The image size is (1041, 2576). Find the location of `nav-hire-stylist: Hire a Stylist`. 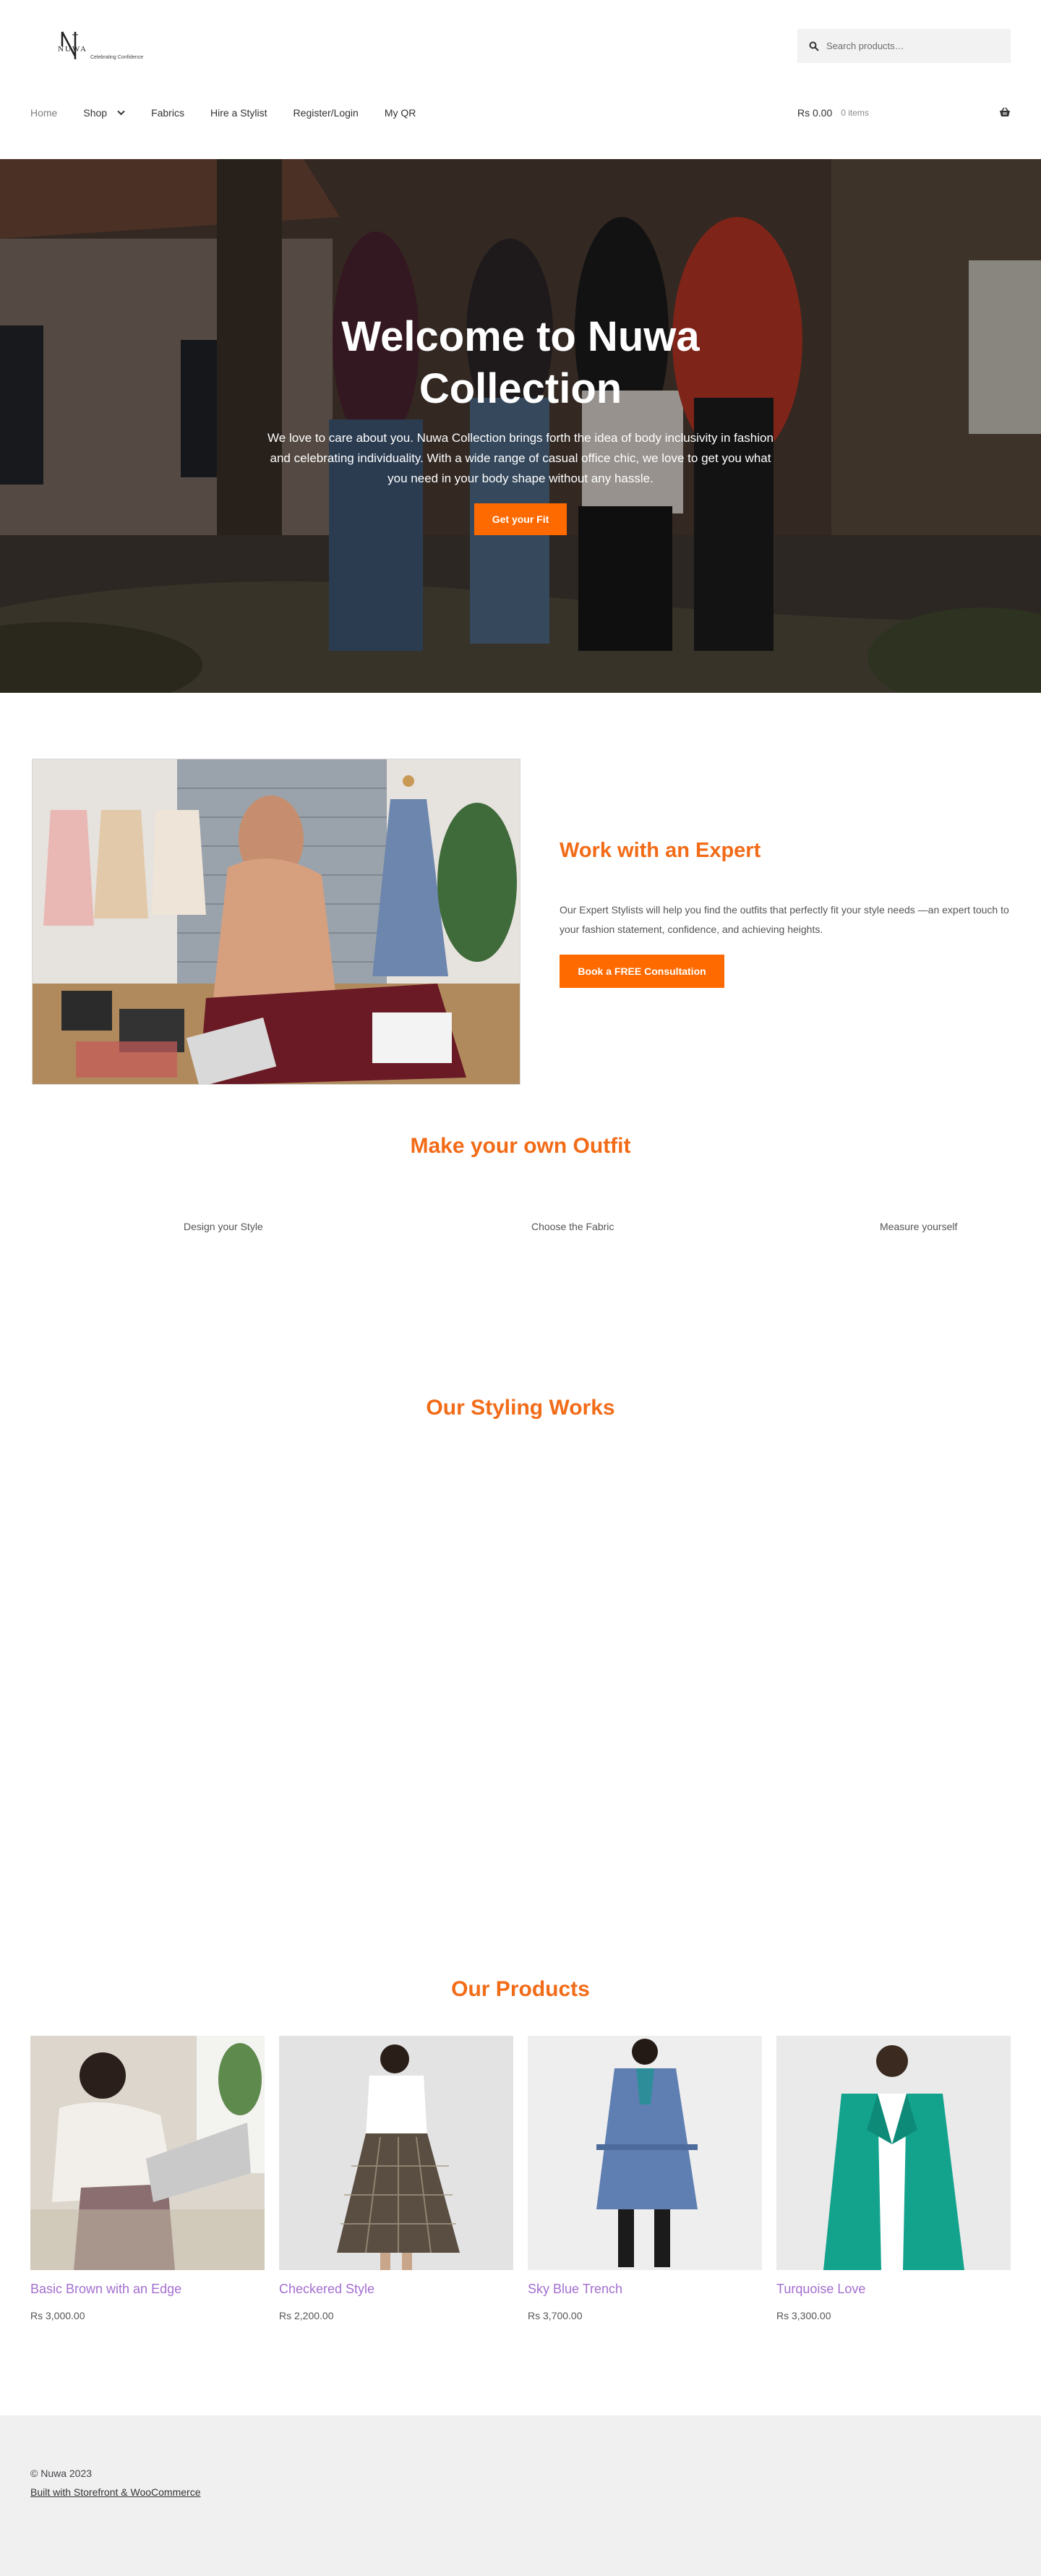

nav-hire-stylist: Hire a Stylist is located at coordinates (238, 113).